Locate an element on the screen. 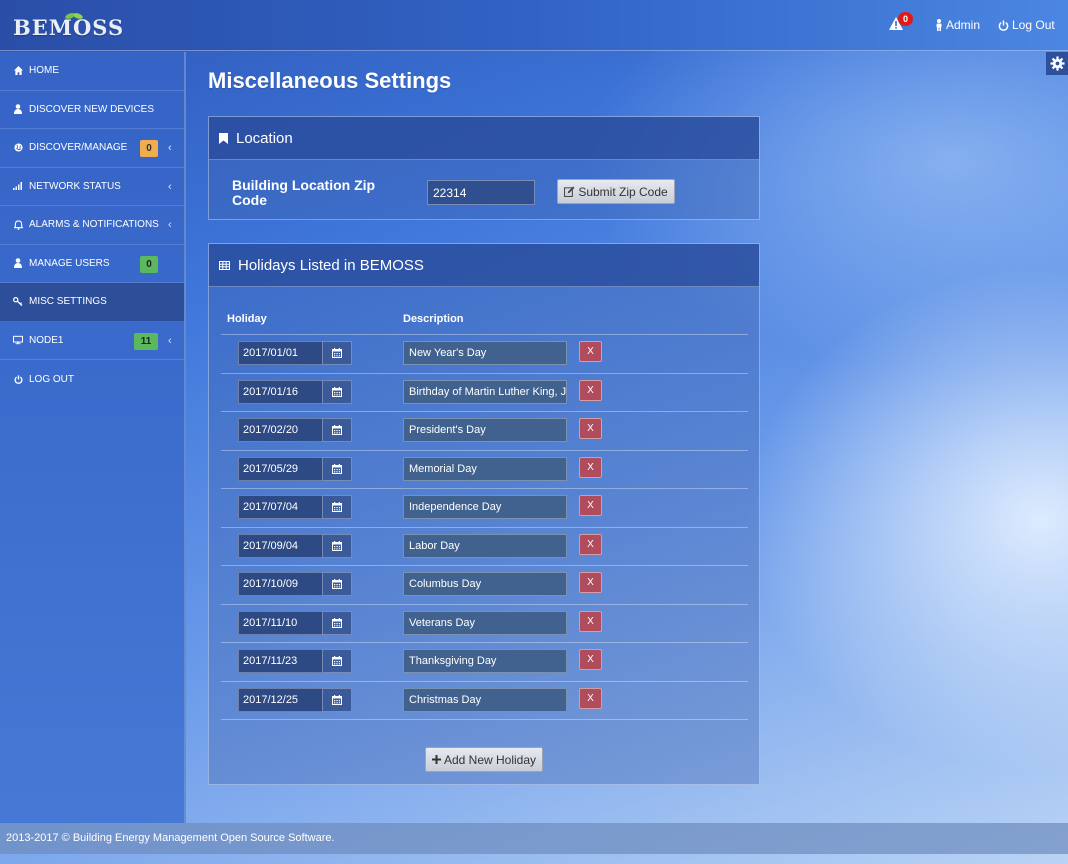  add-holiday-button: Add New Holiday is located at coordinates (484, 759).